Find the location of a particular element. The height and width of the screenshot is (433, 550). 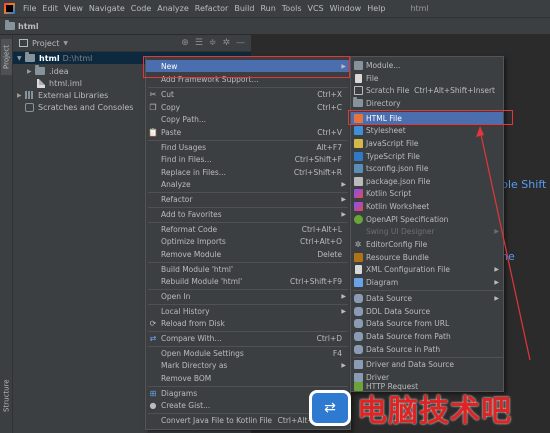

ctx-analyze: Analyze ▶ is located at coordinates (248, 184).